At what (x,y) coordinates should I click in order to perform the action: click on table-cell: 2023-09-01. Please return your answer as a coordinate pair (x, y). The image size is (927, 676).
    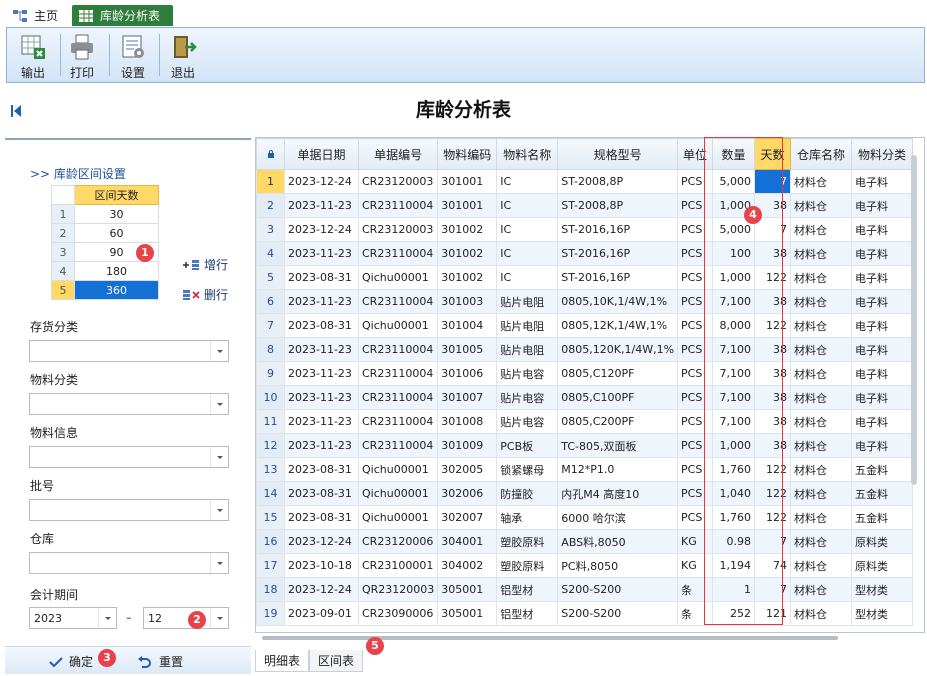
    Looking at the image, I should click on (321, 613).